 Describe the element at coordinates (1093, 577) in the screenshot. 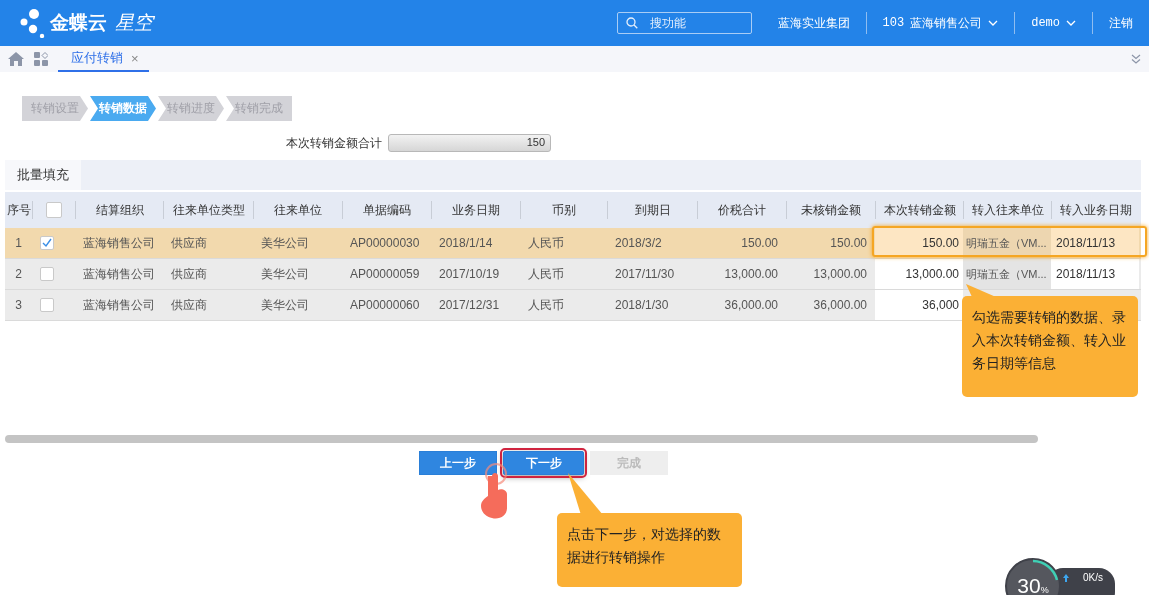

I see `upload-speed: 0K/s` at that location.